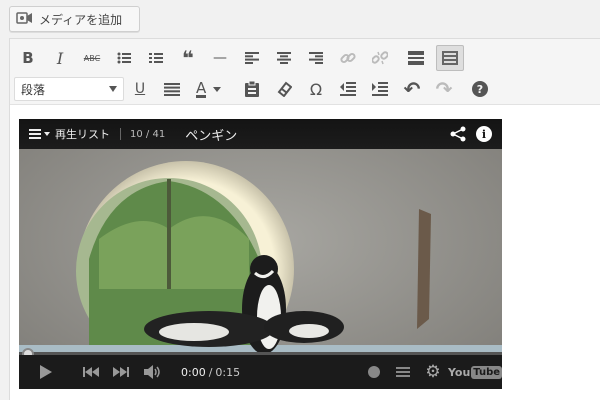 The width and height of the screenshot is (600, 400). I want to click on player-title-bar: 再生リスト 10 / 41 ペンギン i, so click(260, 134).